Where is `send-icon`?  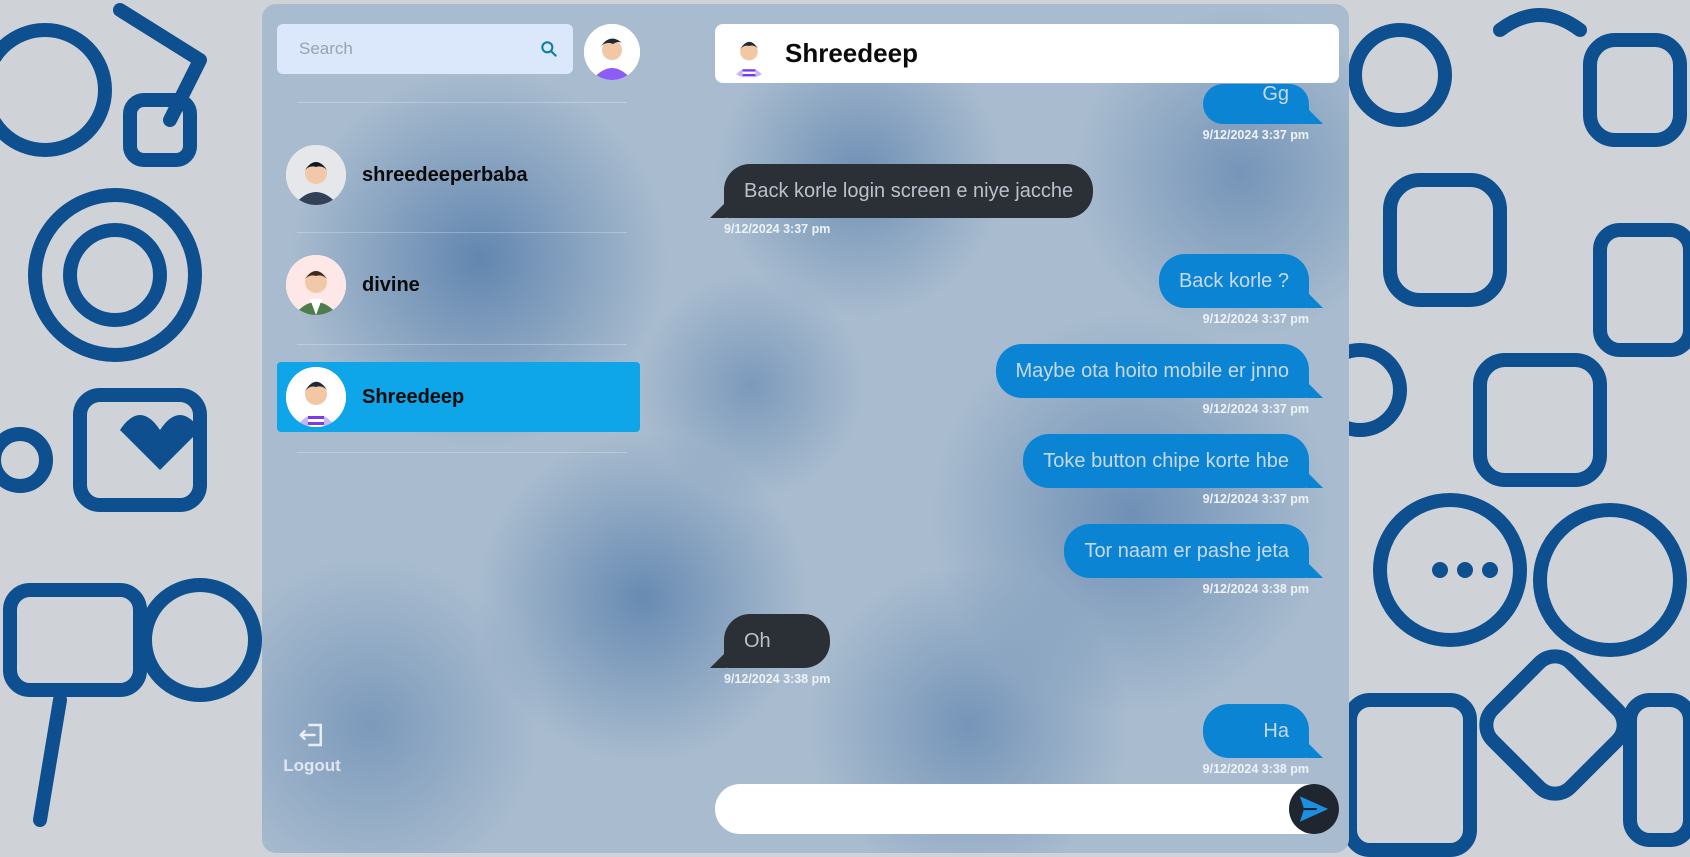
send-icon is located at coordinates (1314, 809).